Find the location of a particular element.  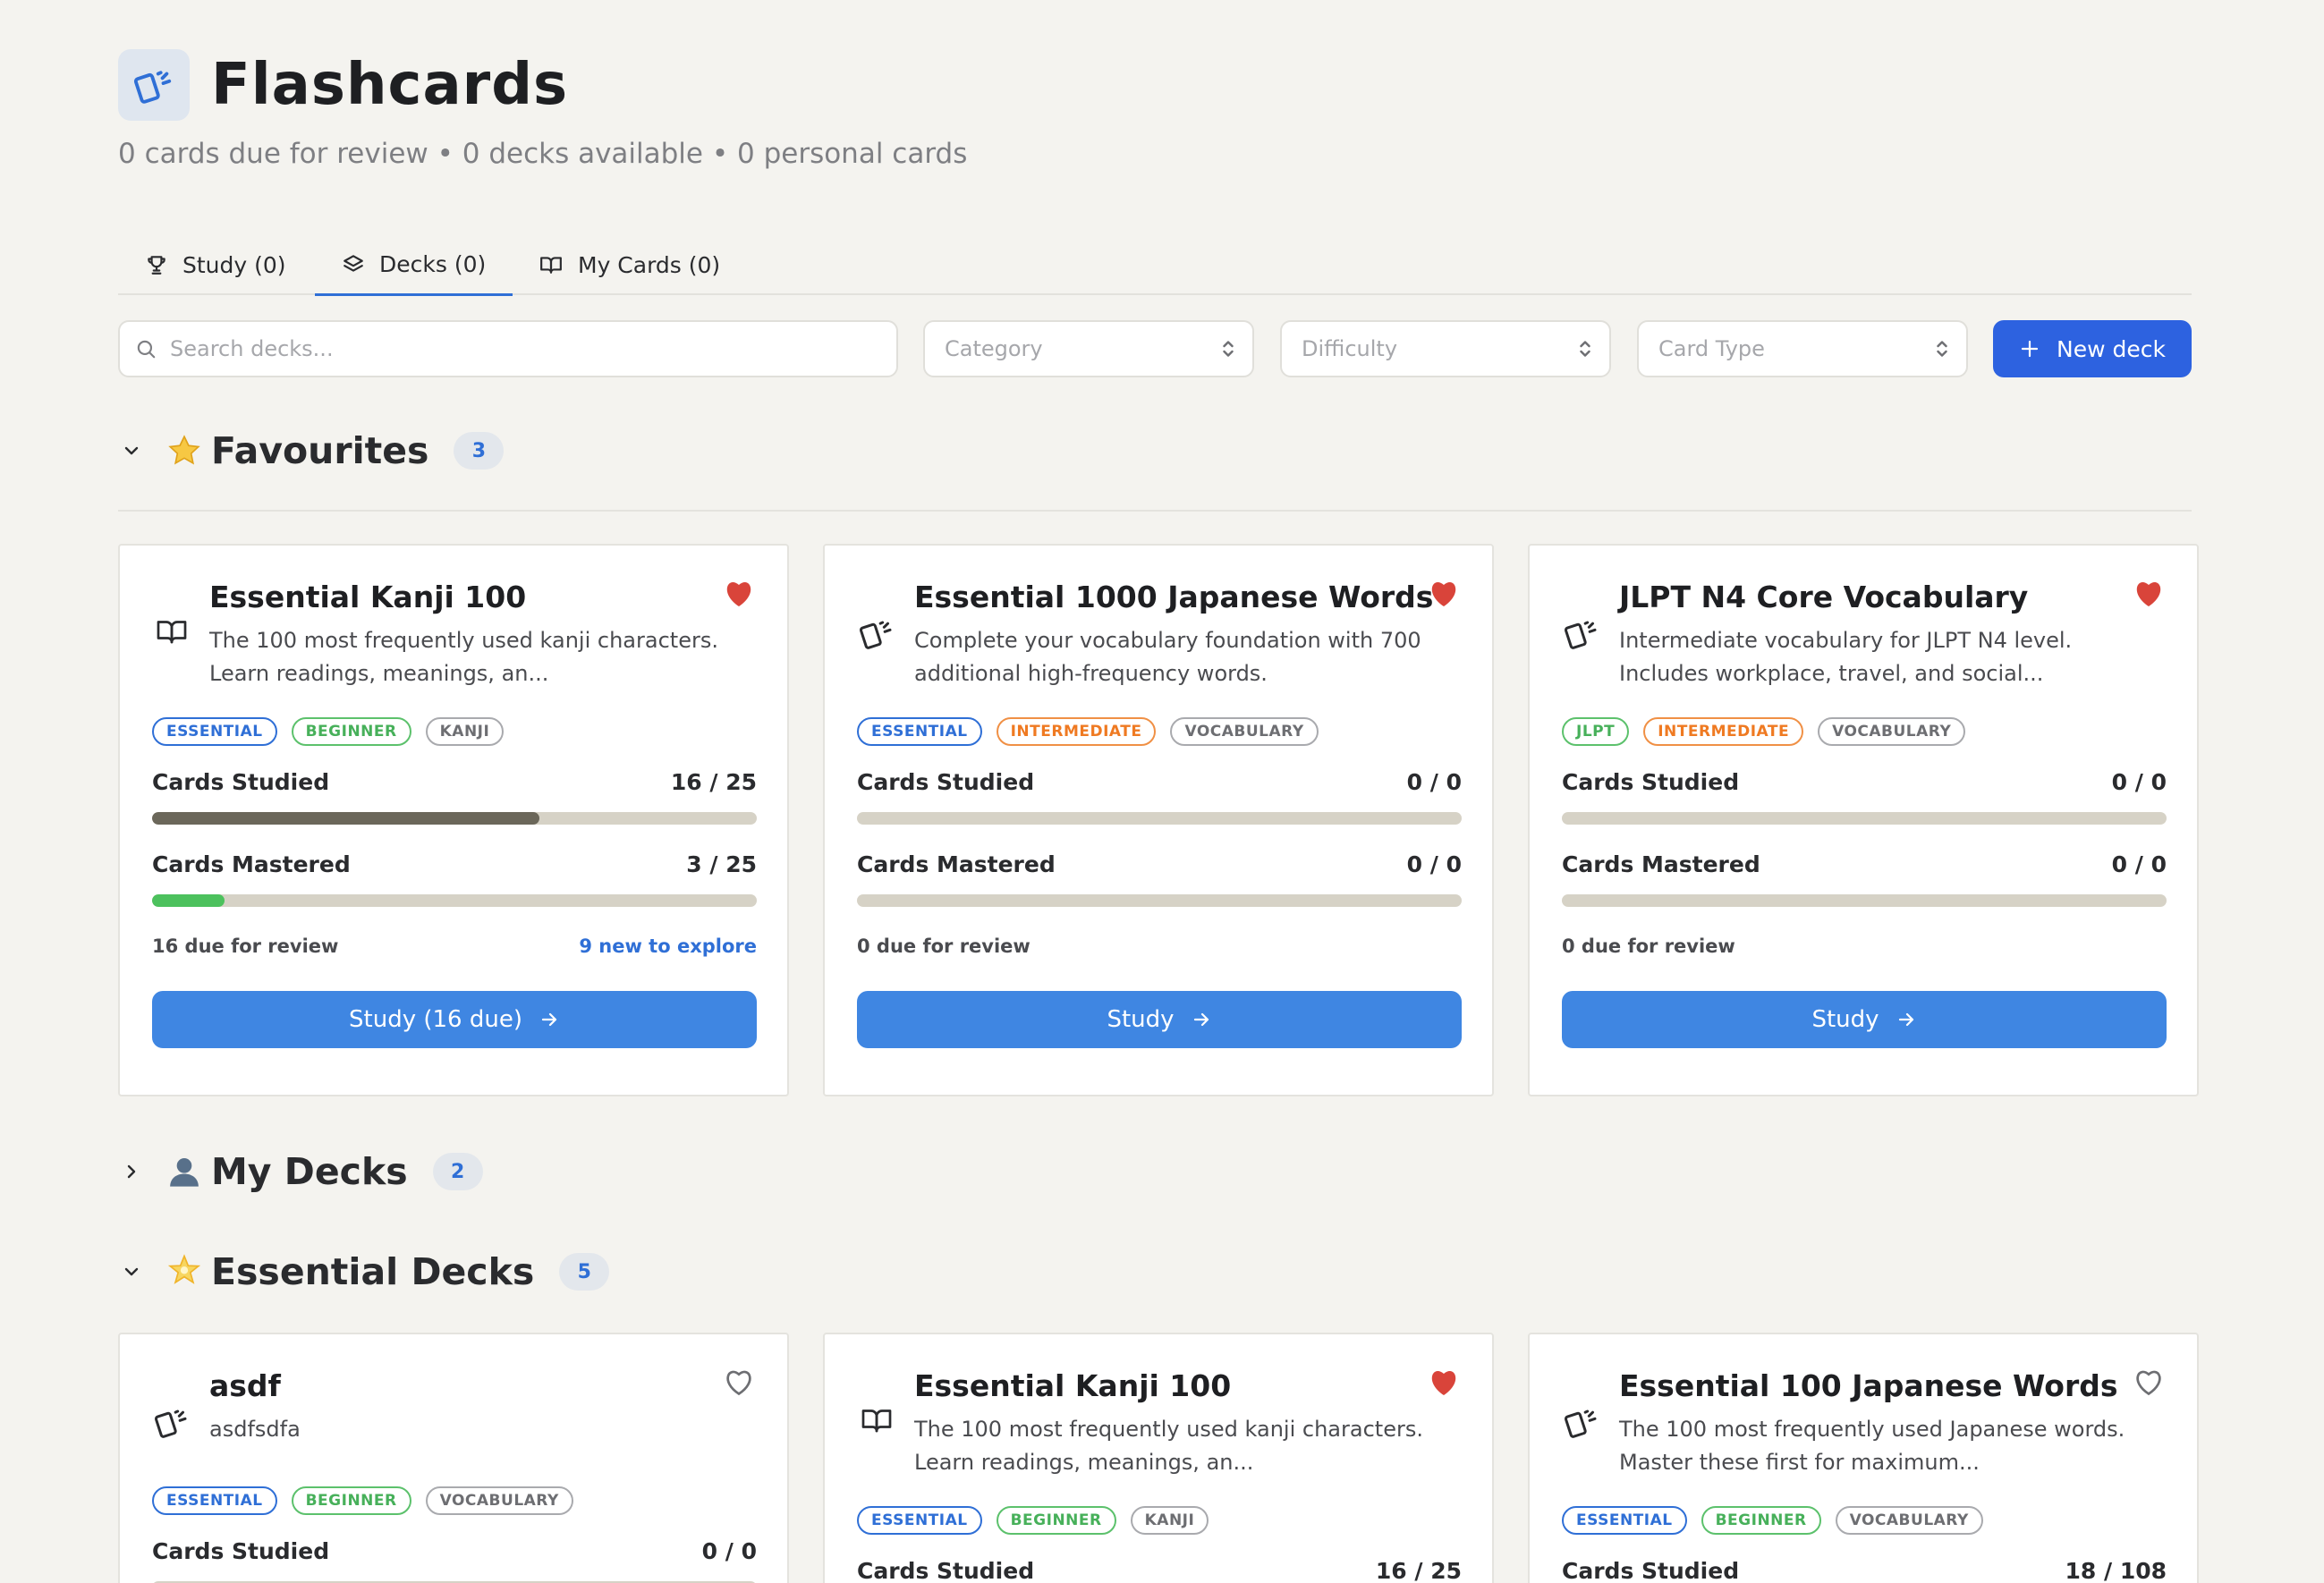

plus-icon is located at coordinates (2029, 349).